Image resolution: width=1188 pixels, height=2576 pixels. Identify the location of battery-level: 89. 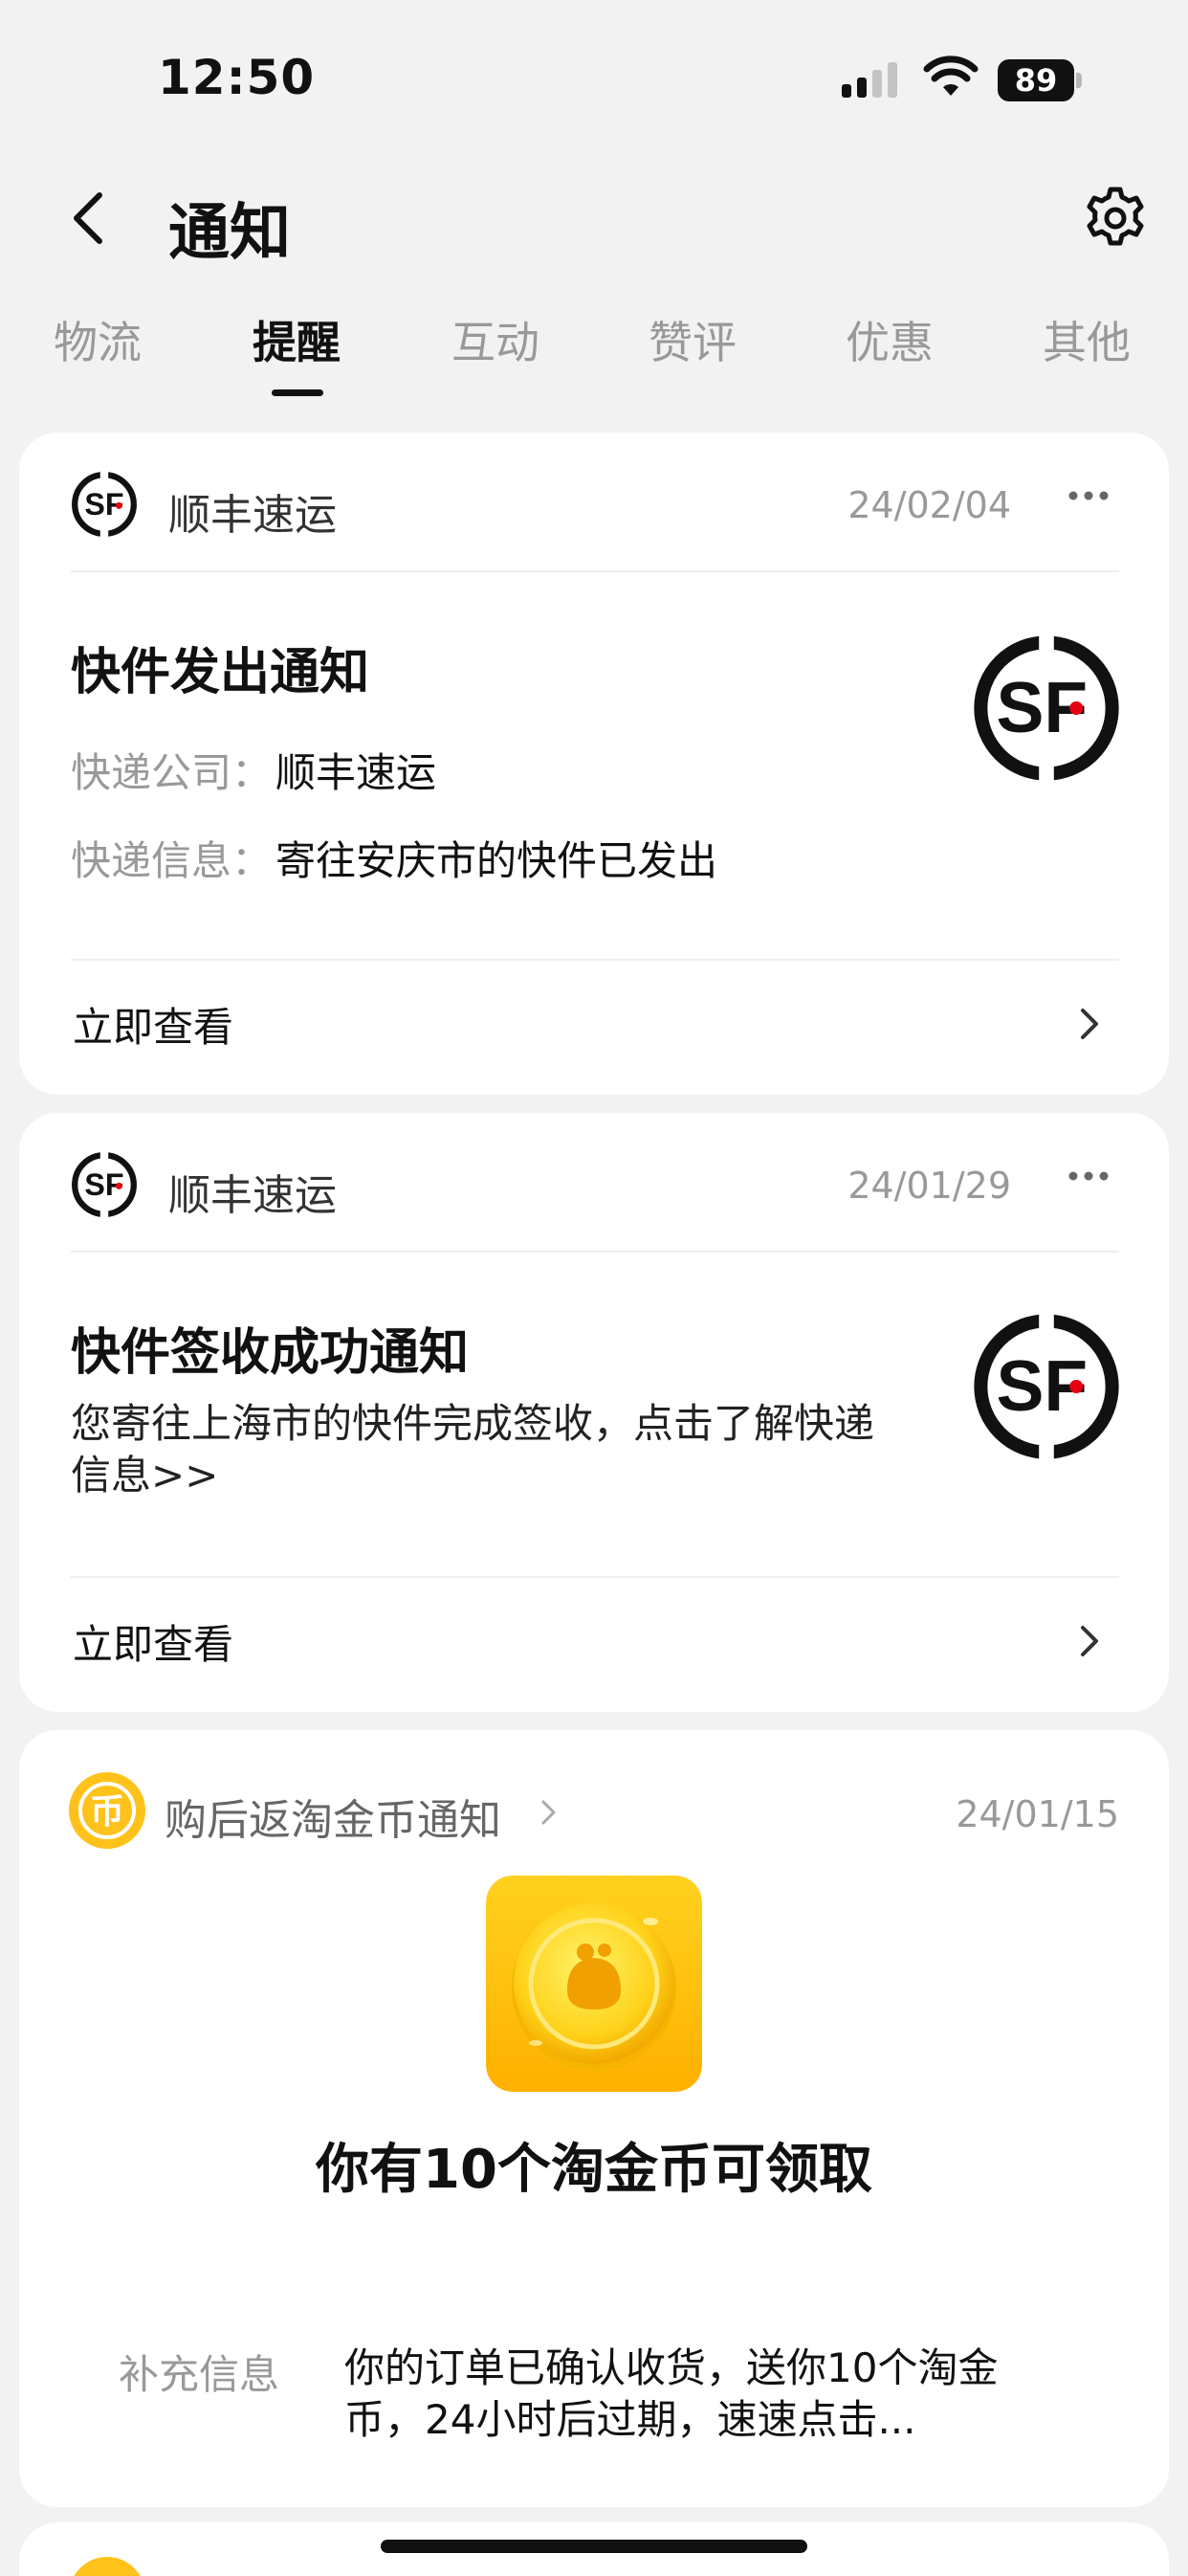
(1036, 80).